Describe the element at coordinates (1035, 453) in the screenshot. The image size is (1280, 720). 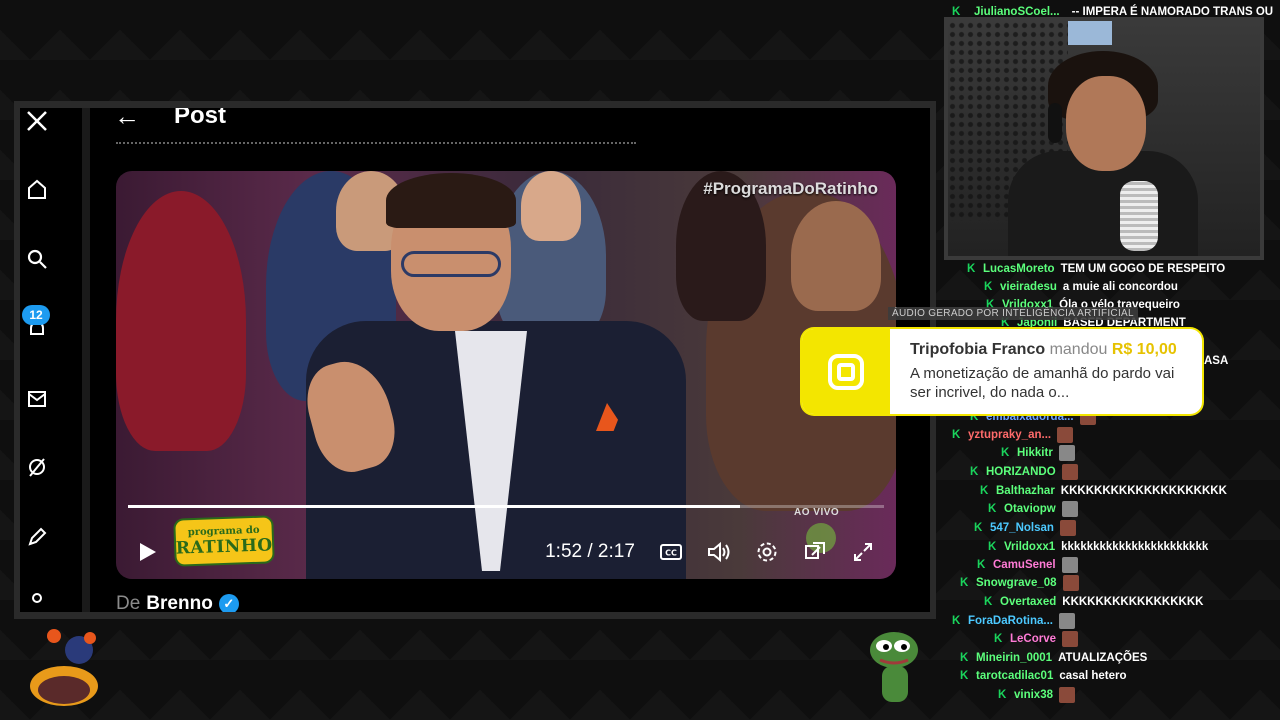
I see `chat-username: Hikkitr` at that location.